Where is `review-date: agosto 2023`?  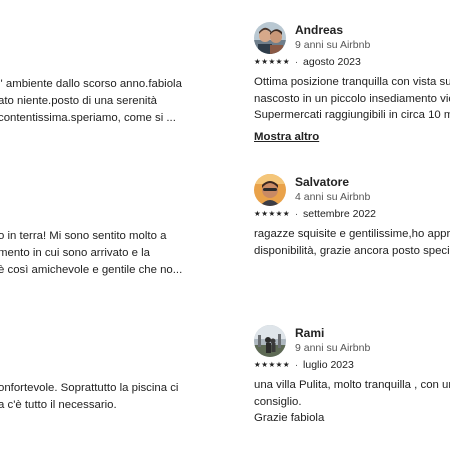 review-date: agosto 2023 is located at coordinates (332, 62).